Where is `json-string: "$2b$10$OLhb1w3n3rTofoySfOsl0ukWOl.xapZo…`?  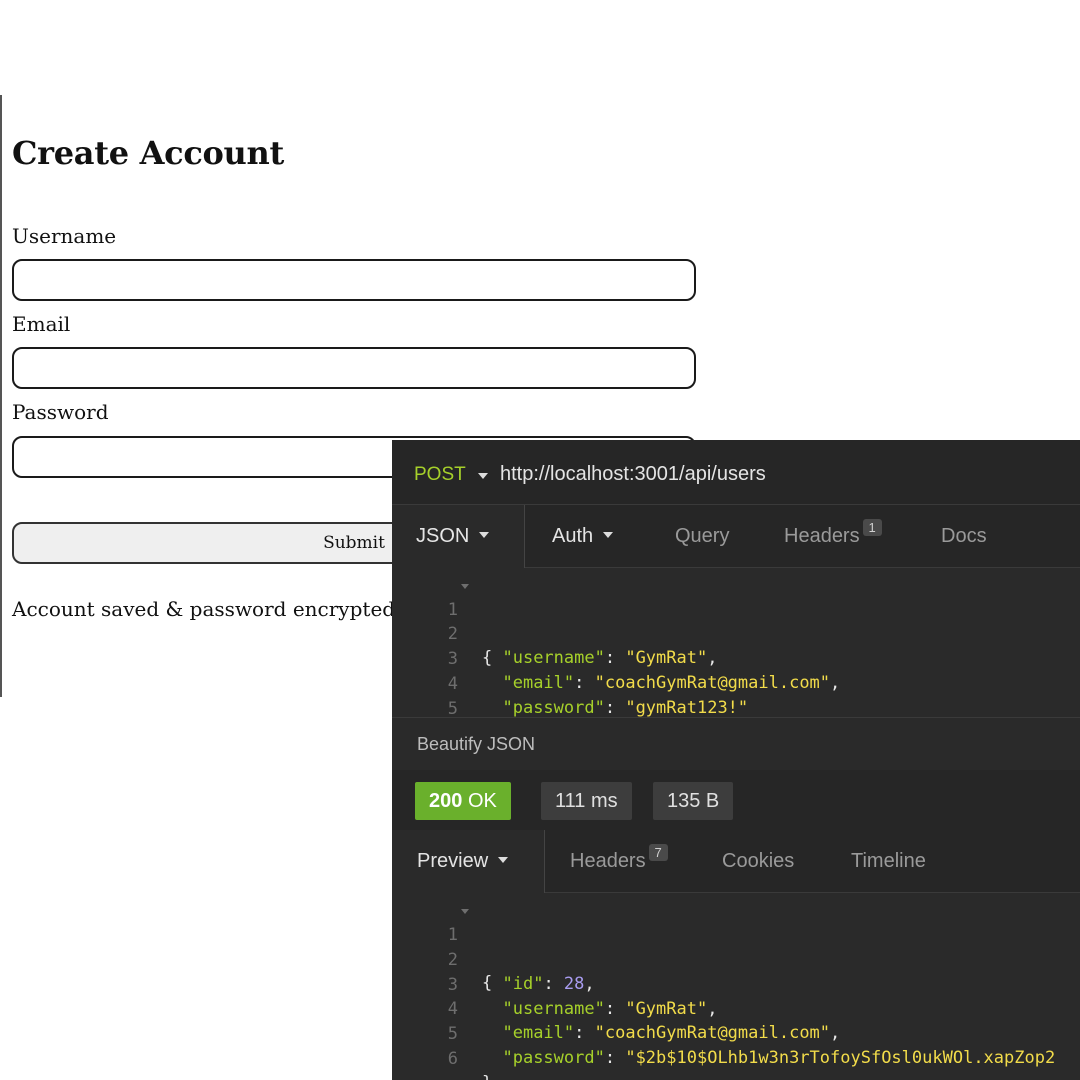 json-string: "$2b$10$OLhb1w3n3rTofoySfOsl0ukWOl.xapZo… is located at coordinates (840, 1058).